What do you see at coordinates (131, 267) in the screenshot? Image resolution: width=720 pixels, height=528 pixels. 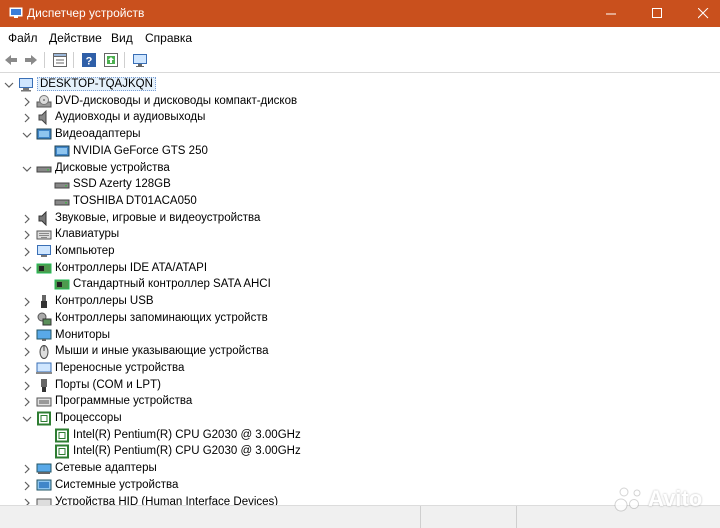 I see `tree-category-label: Контроллеры IDE ATA/ATAPI` at bounding box center [131, 267].